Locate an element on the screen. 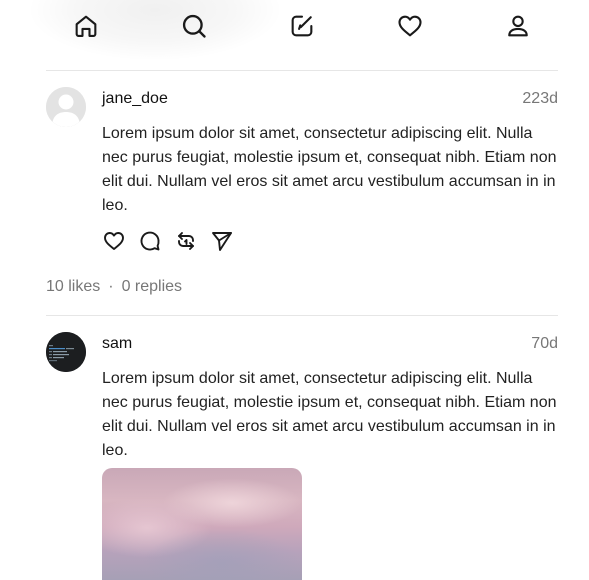  replies-count: 0 replies is located at coordinates (152, 287).